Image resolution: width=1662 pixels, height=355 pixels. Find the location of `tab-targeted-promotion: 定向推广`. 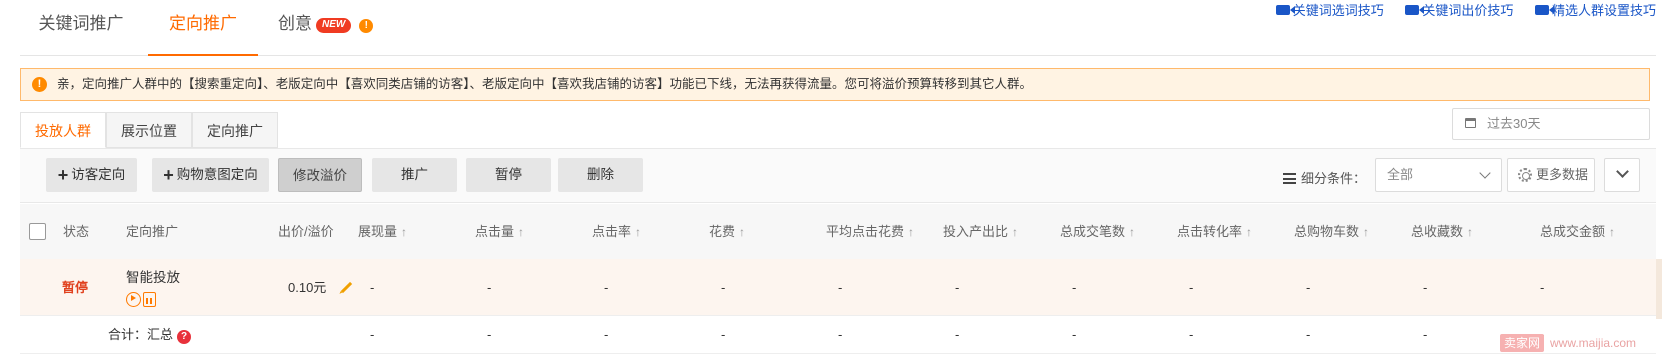

tab-targeted-promotion: 定向推广 is located at coordinates (203, 28).